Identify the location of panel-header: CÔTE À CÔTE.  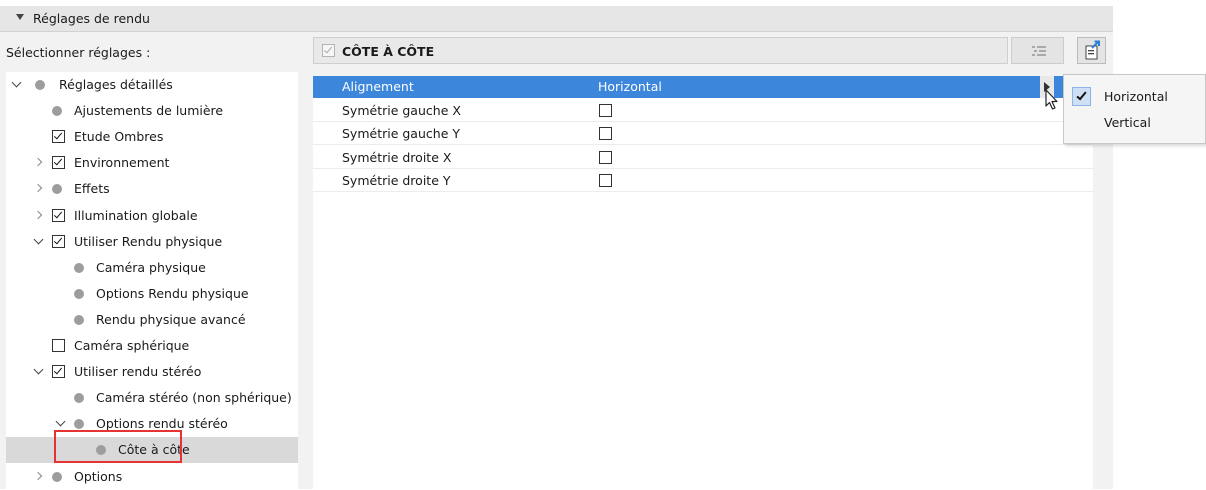
(709, 50).